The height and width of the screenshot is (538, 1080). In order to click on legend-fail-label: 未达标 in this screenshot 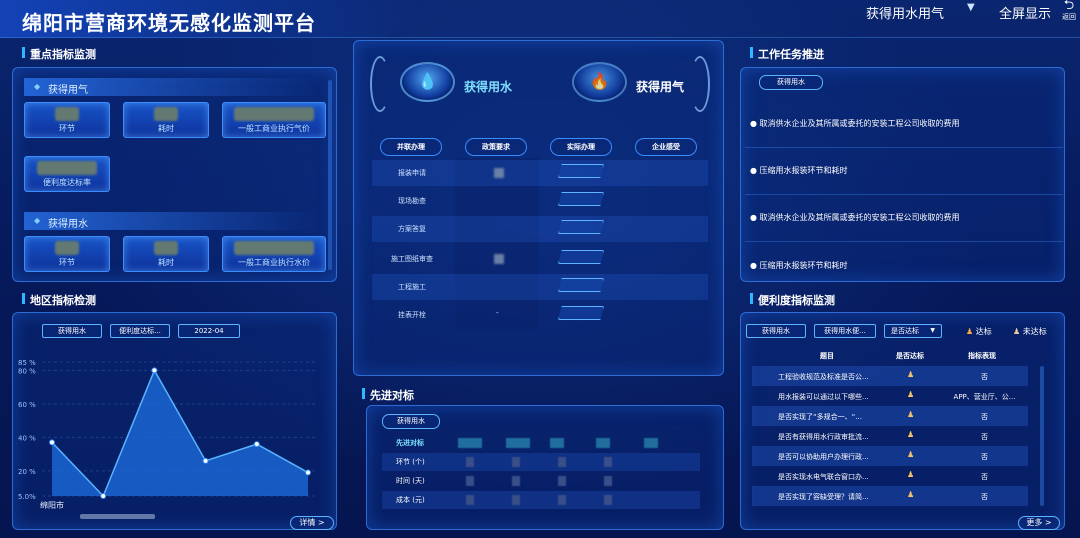, I will do `click(1034, 331)`.